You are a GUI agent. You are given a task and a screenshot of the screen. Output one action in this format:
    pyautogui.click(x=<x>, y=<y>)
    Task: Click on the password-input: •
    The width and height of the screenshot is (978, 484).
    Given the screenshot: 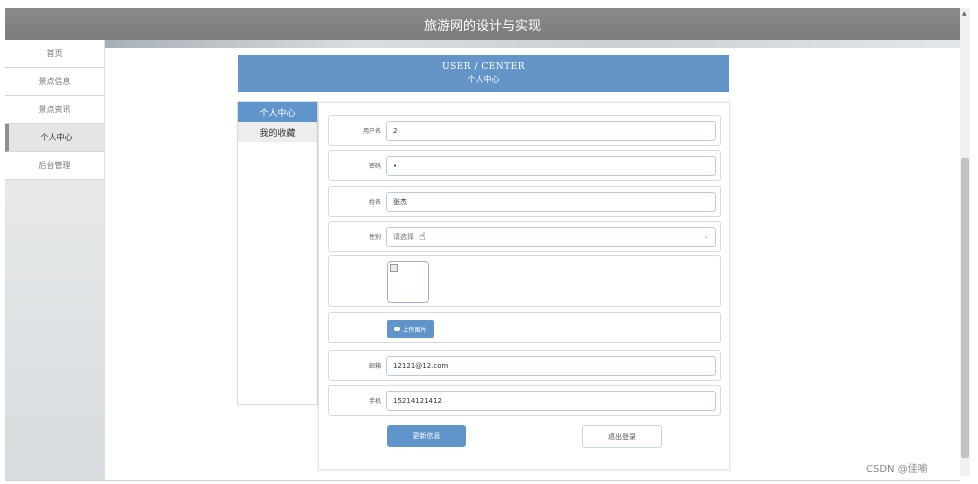 What is the action you would take?
    pyautogui.click(x=551, y=166)
    